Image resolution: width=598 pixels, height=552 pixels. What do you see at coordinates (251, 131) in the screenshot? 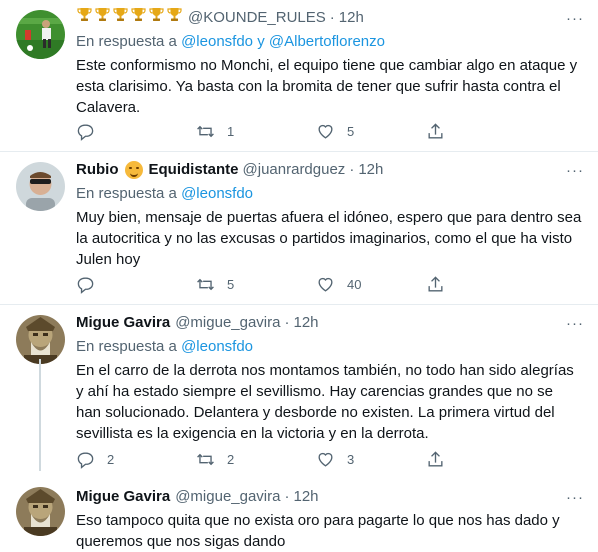
I see `retweet-button: 1` at bounding box center [251, 131].